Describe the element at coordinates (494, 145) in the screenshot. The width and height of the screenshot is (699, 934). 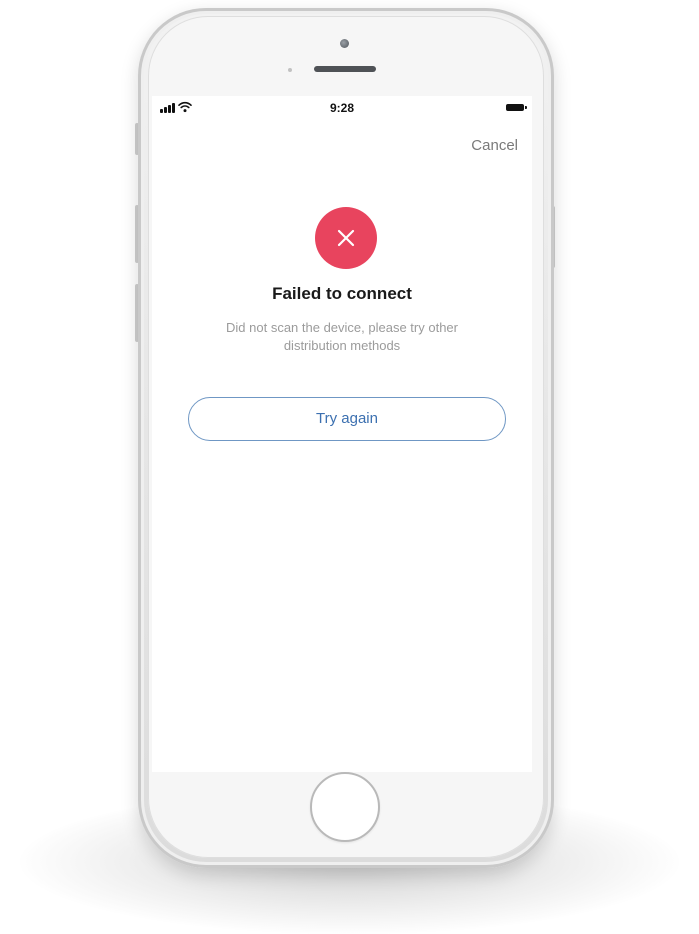
I see `cancel-button: Cancel` at that location.